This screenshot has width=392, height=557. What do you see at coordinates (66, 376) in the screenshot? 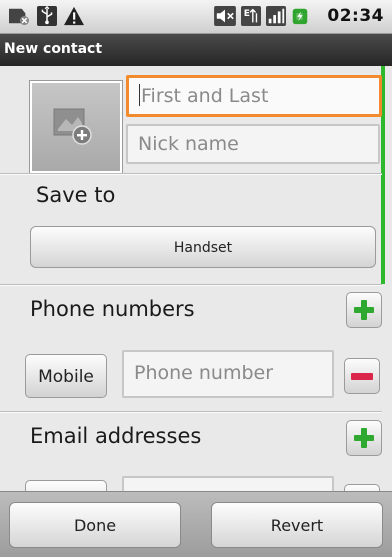
I see `phone-type-button: Mobile` at bounding box center [66, 376].